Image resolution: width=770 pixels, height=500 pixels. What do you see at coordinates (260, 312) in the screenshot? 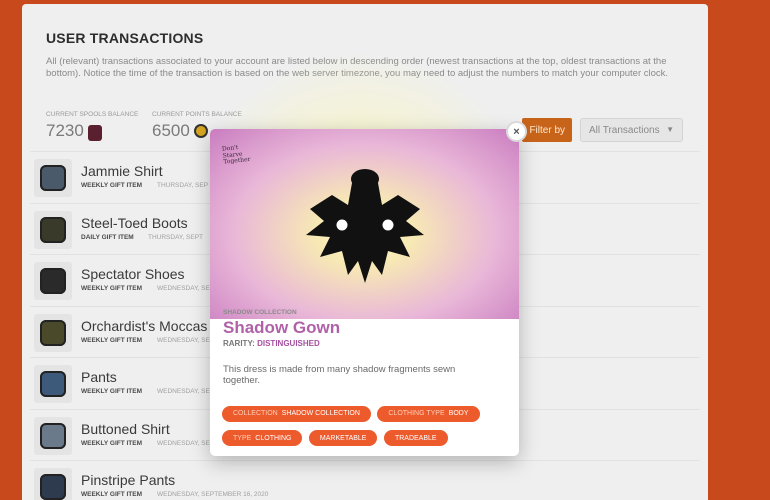
I see `collection-label: SHADOW COLLECTION` at bounding box center [260, 312].